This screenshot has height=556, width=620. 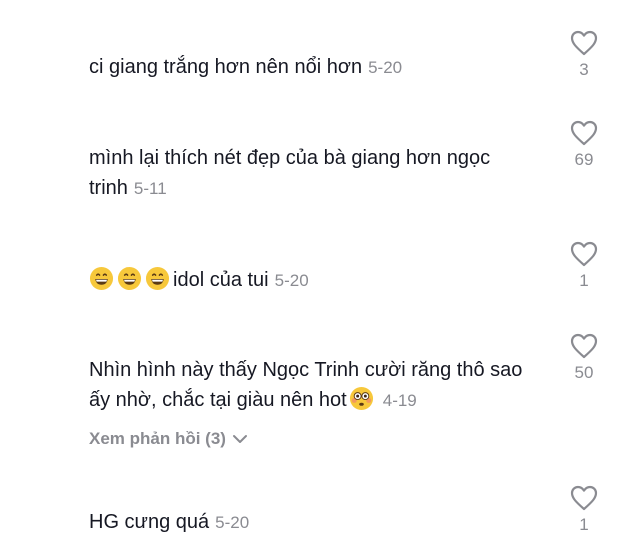 I want to click on like-count: 3, so click(x=584, y=69).